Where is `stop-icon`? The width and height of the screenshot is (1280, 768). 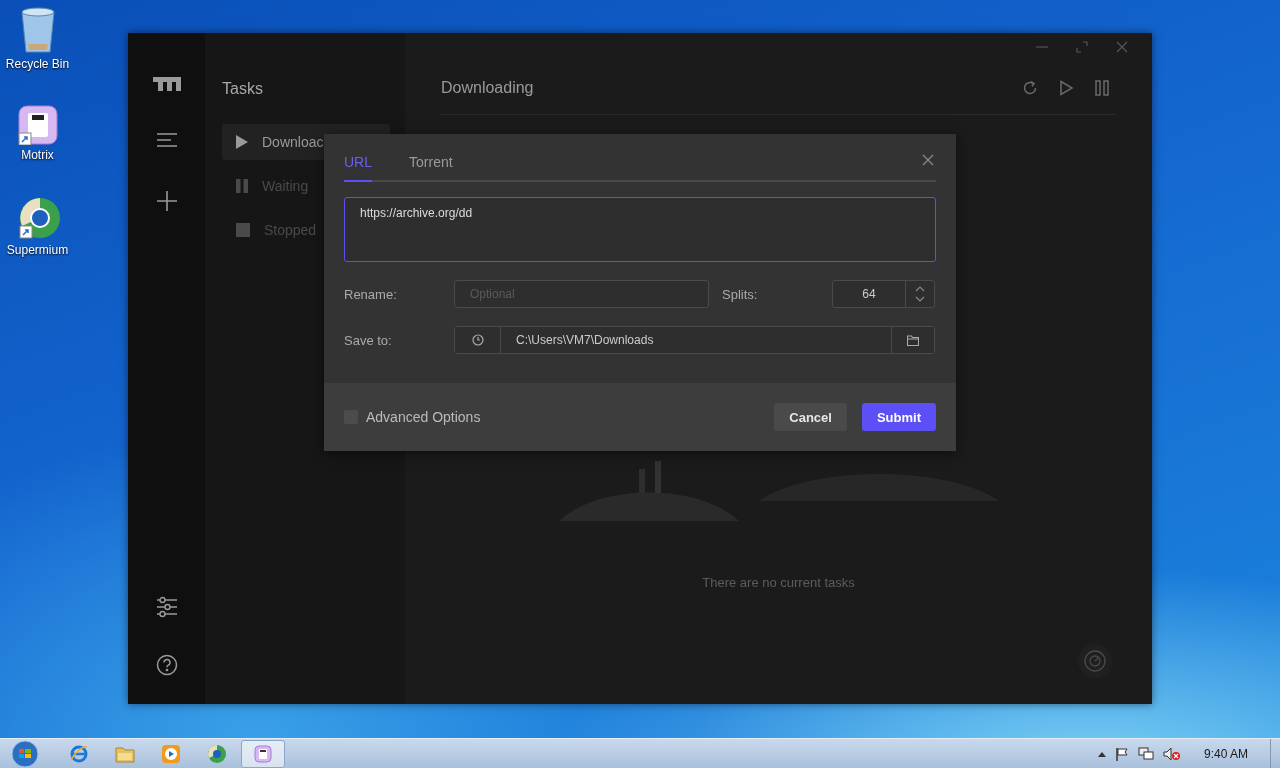 stop-icon is located at coordinates (243, 230).